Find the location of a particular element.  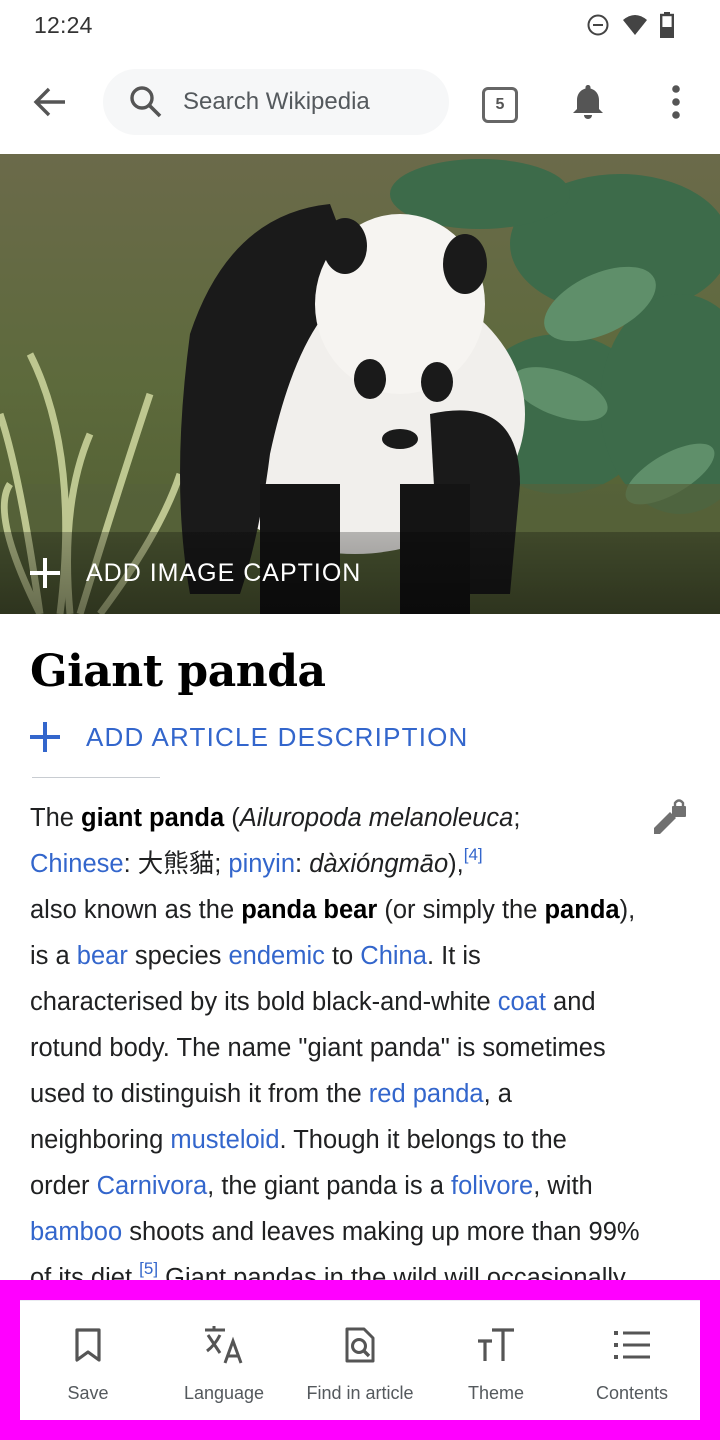

edit-locked-icon is located at coordinates (670, 820).